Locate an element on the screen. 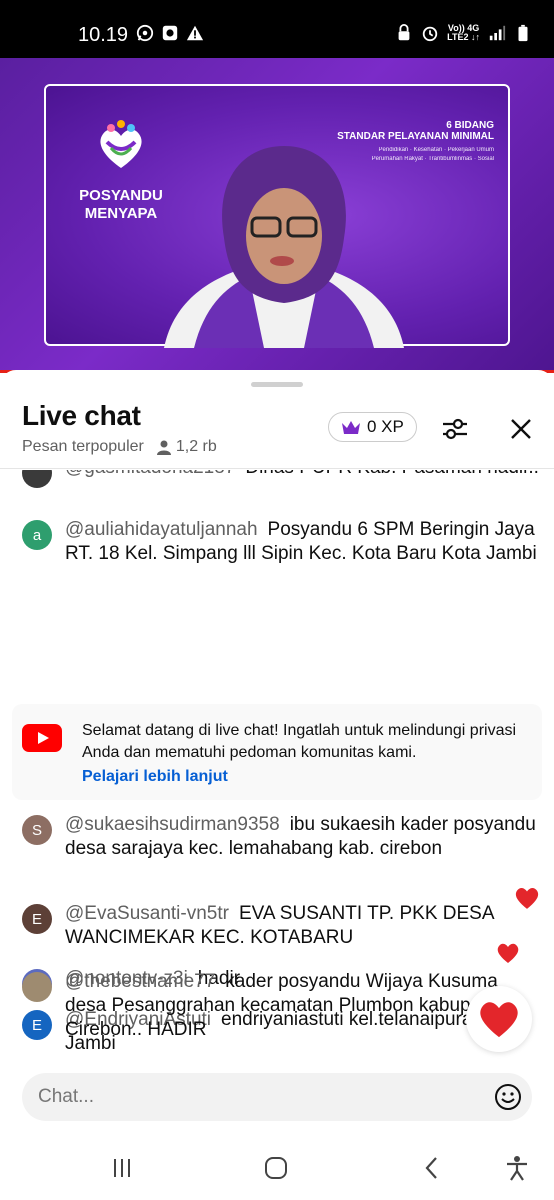  speaker-figure is located at coordinates (284, 247).